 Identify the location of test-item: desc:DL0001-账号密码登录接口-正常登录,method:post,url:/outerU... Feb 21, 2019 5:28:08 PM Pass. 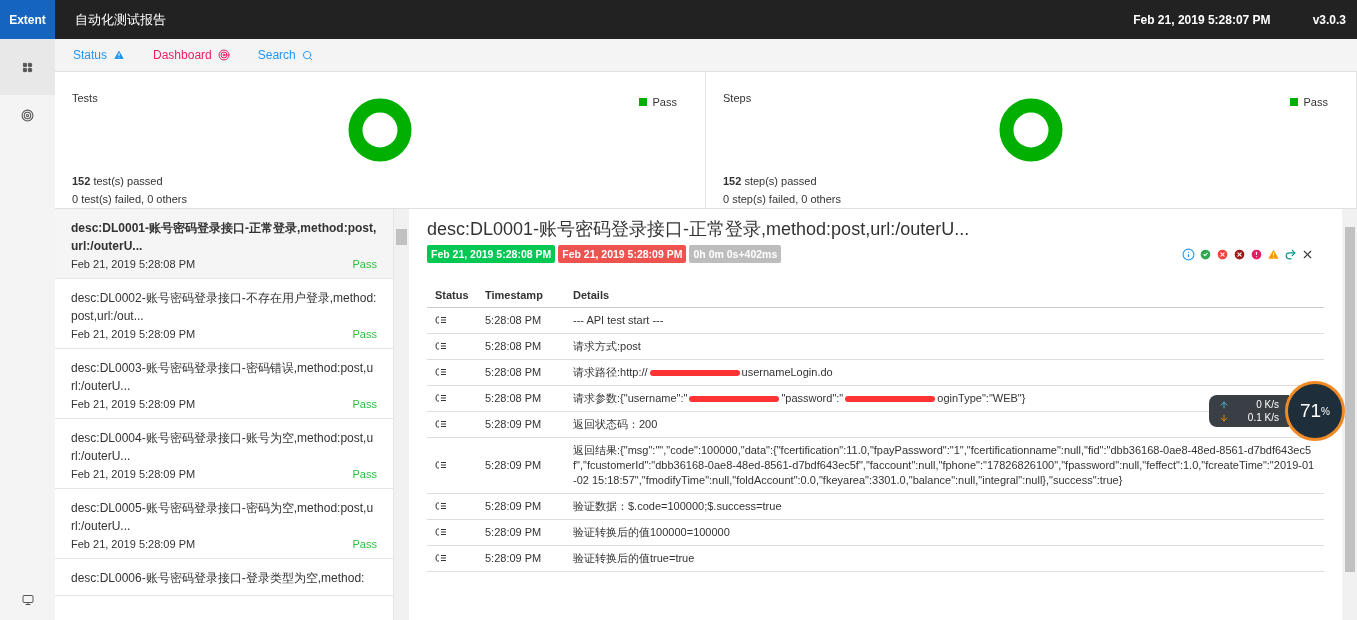
(224, 244).